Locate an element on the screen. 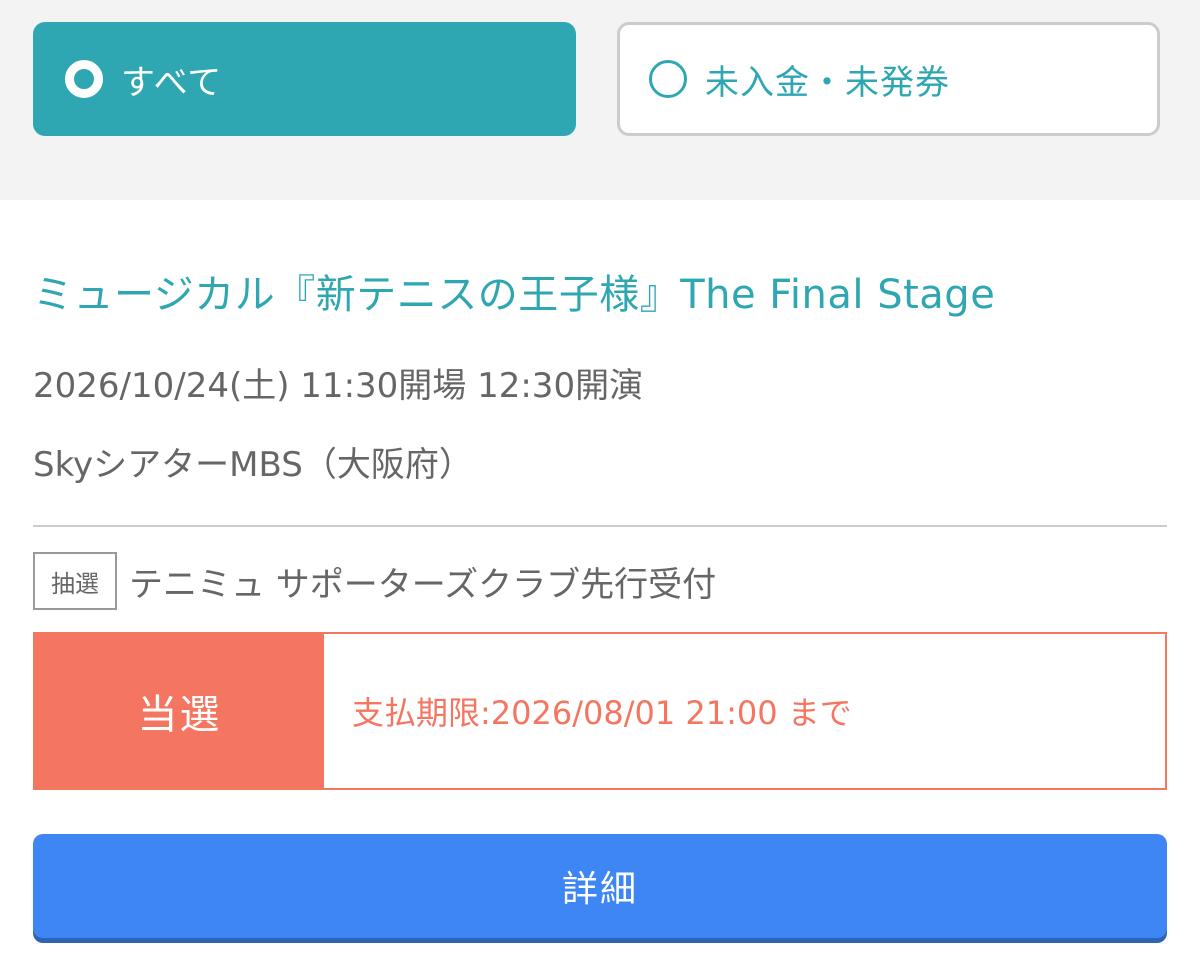 Image resolution: width=1200 pixels, height=957 pixels. result-status: 当選 is located at coordinates (179, 711).